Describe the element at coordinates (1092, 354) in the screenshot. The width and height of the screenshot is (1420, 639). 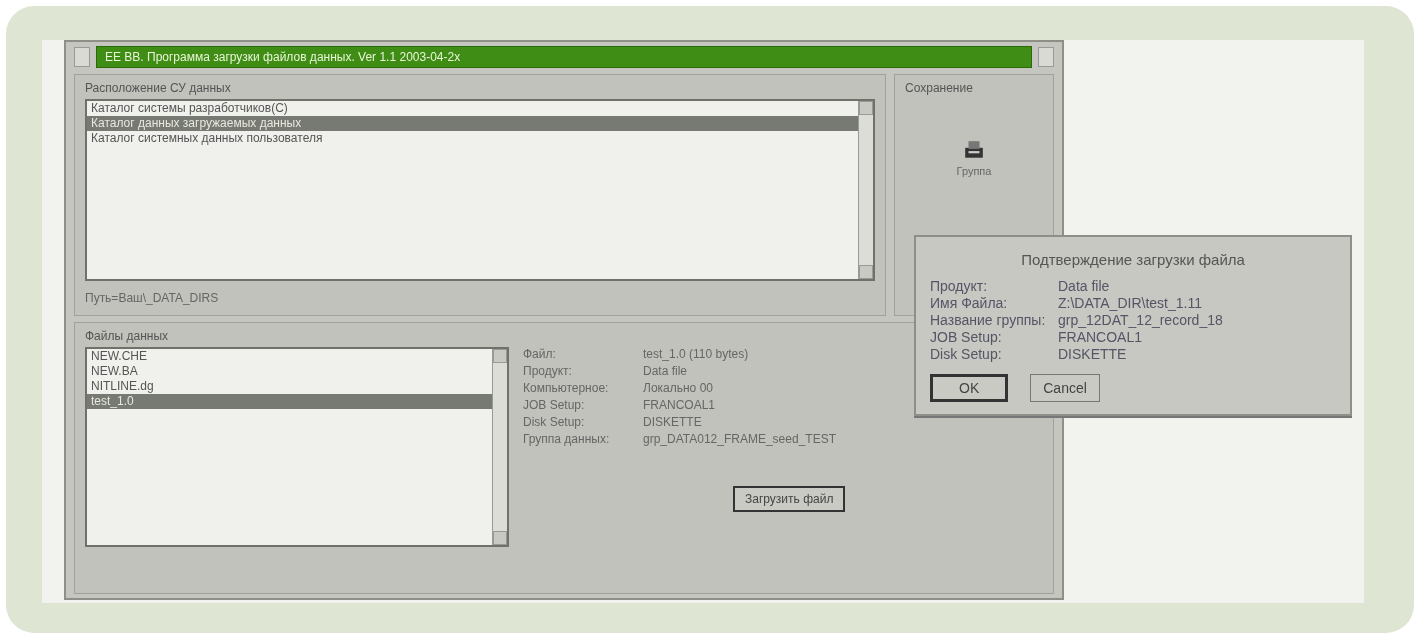
I see `dialog-value: DISKETTE` at that location.